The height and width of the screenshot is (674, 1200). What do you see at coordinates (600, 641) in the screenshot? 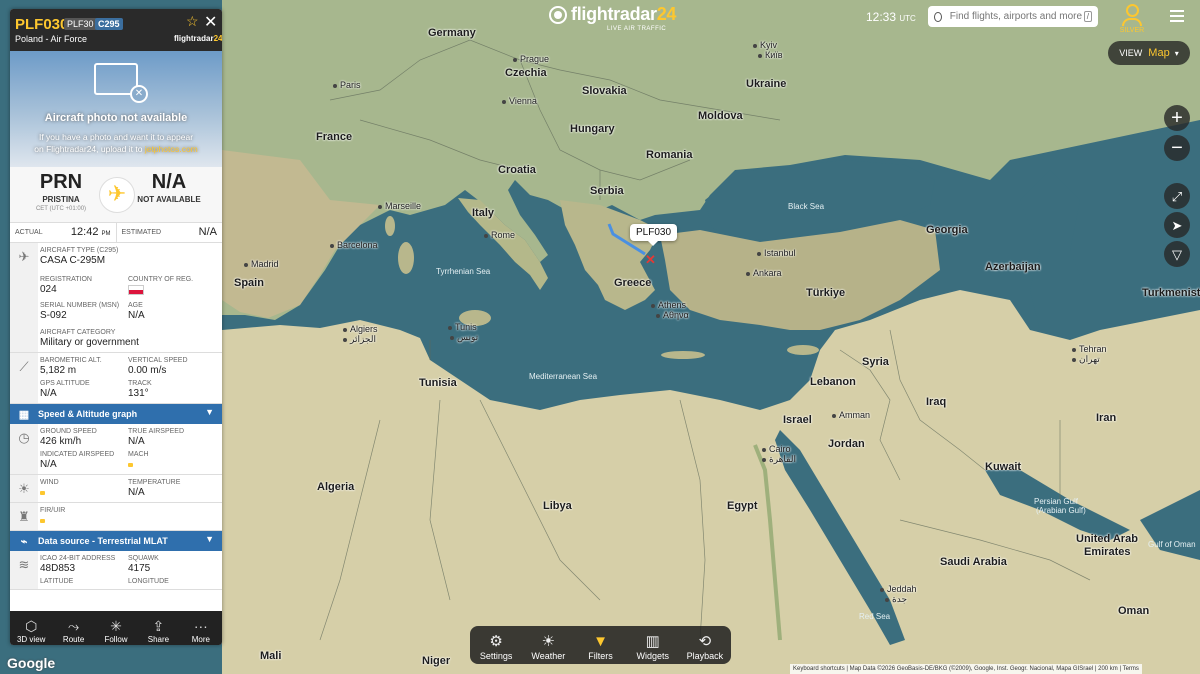
I see `filter-icon: ▼` at bounding box center [600, 641].